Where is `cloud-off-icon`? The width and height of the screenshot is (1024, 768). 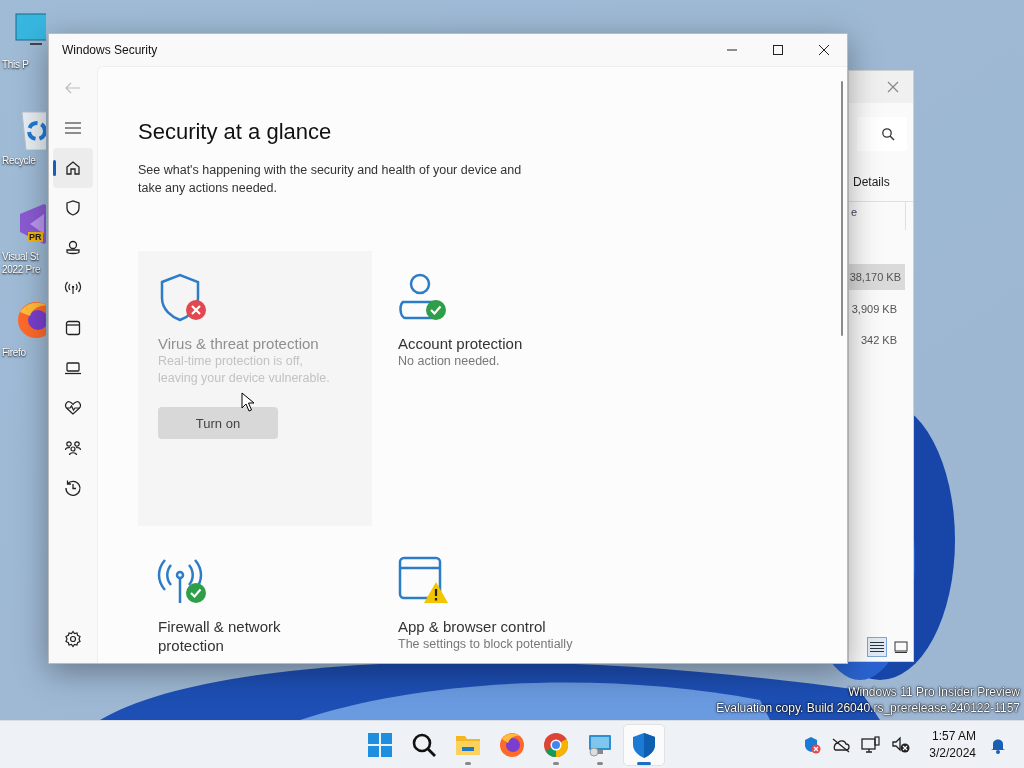
cloud-off-icon is located at coordinates (841, 744).